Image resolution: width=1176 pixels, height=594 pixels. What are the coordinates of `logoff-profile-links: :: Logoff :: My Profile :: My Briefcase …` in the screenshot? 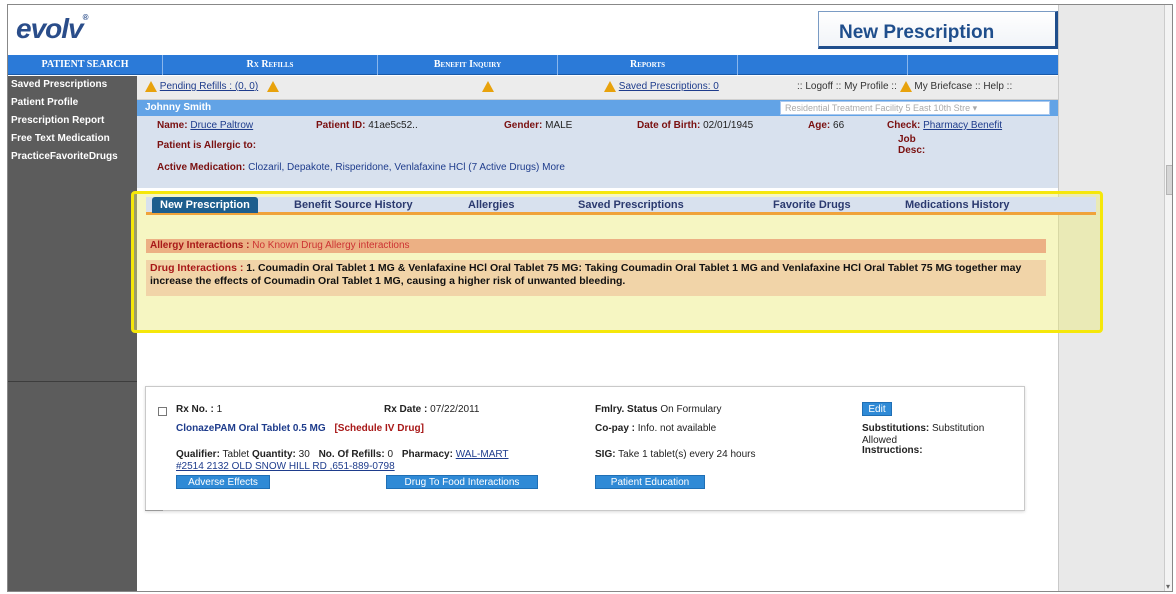 It's located at (904, 86).